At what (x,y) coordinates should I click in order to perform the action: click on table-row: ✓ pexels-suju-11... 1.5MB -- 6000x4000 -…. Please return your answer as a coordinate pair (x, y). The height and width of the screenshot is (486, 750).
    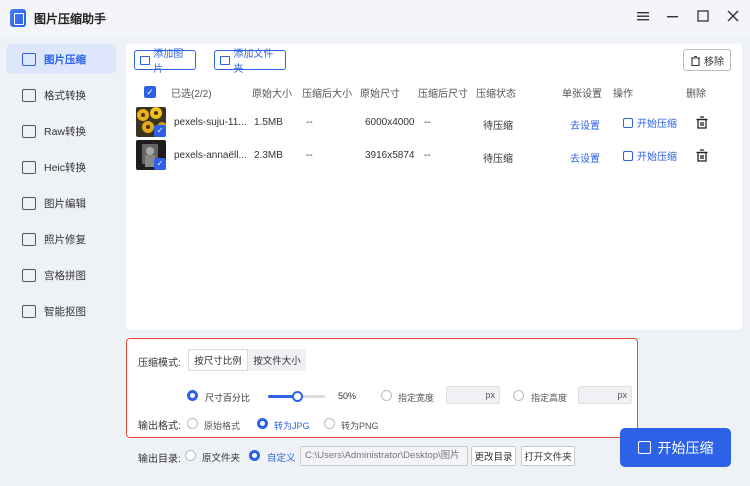
    Looking at the image, I should click on (434, 123).